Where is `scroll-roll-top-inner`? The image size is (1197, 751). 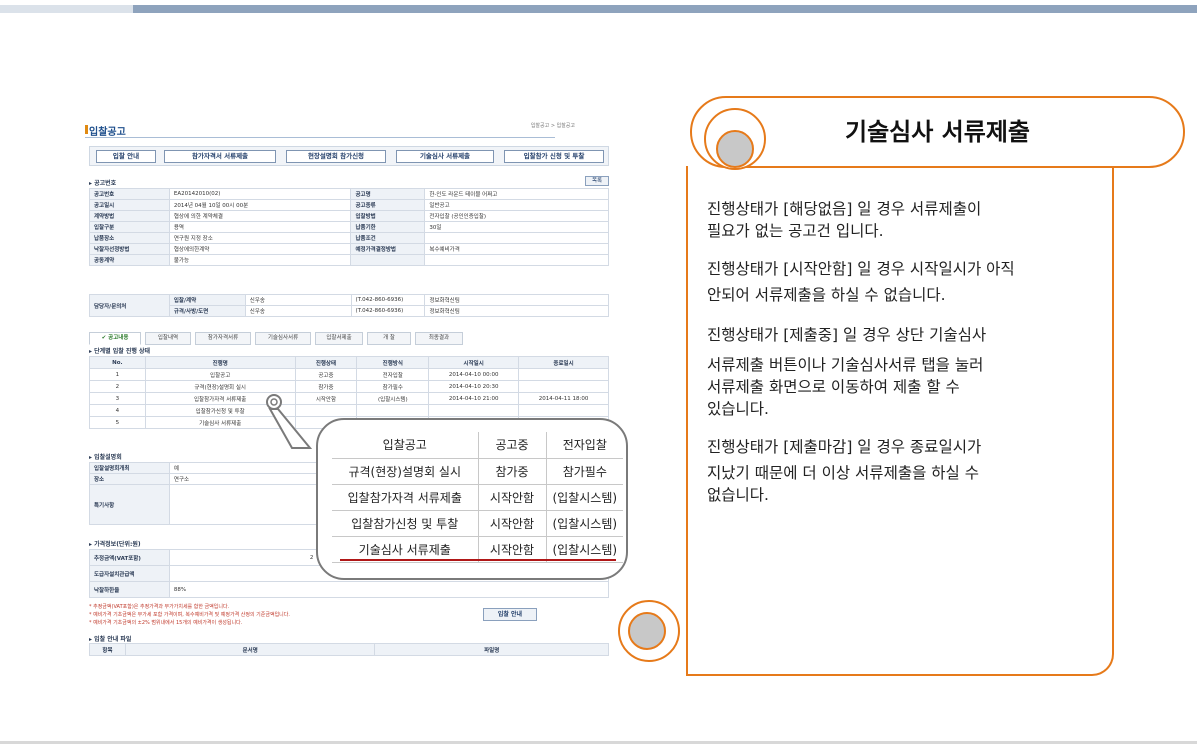 scroll-roll-top-inner is located at coordinates (735, 149).